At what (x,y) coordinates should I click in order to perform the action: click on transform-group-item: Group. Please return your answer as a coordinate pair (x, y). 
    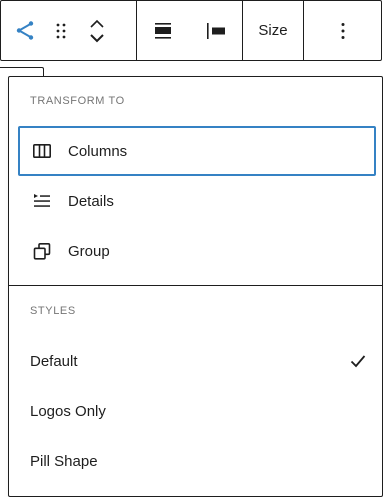
    Looking at the image, I should click on (197, 251).